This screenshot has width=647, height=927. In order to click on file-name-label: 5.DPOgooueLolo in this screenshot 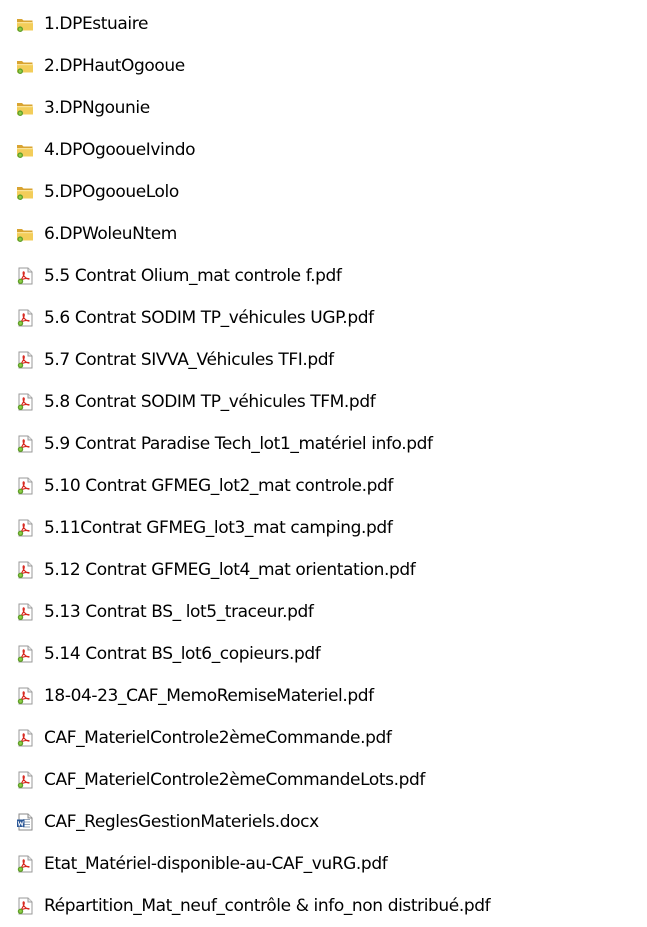, I will do `click(111, 192)`.